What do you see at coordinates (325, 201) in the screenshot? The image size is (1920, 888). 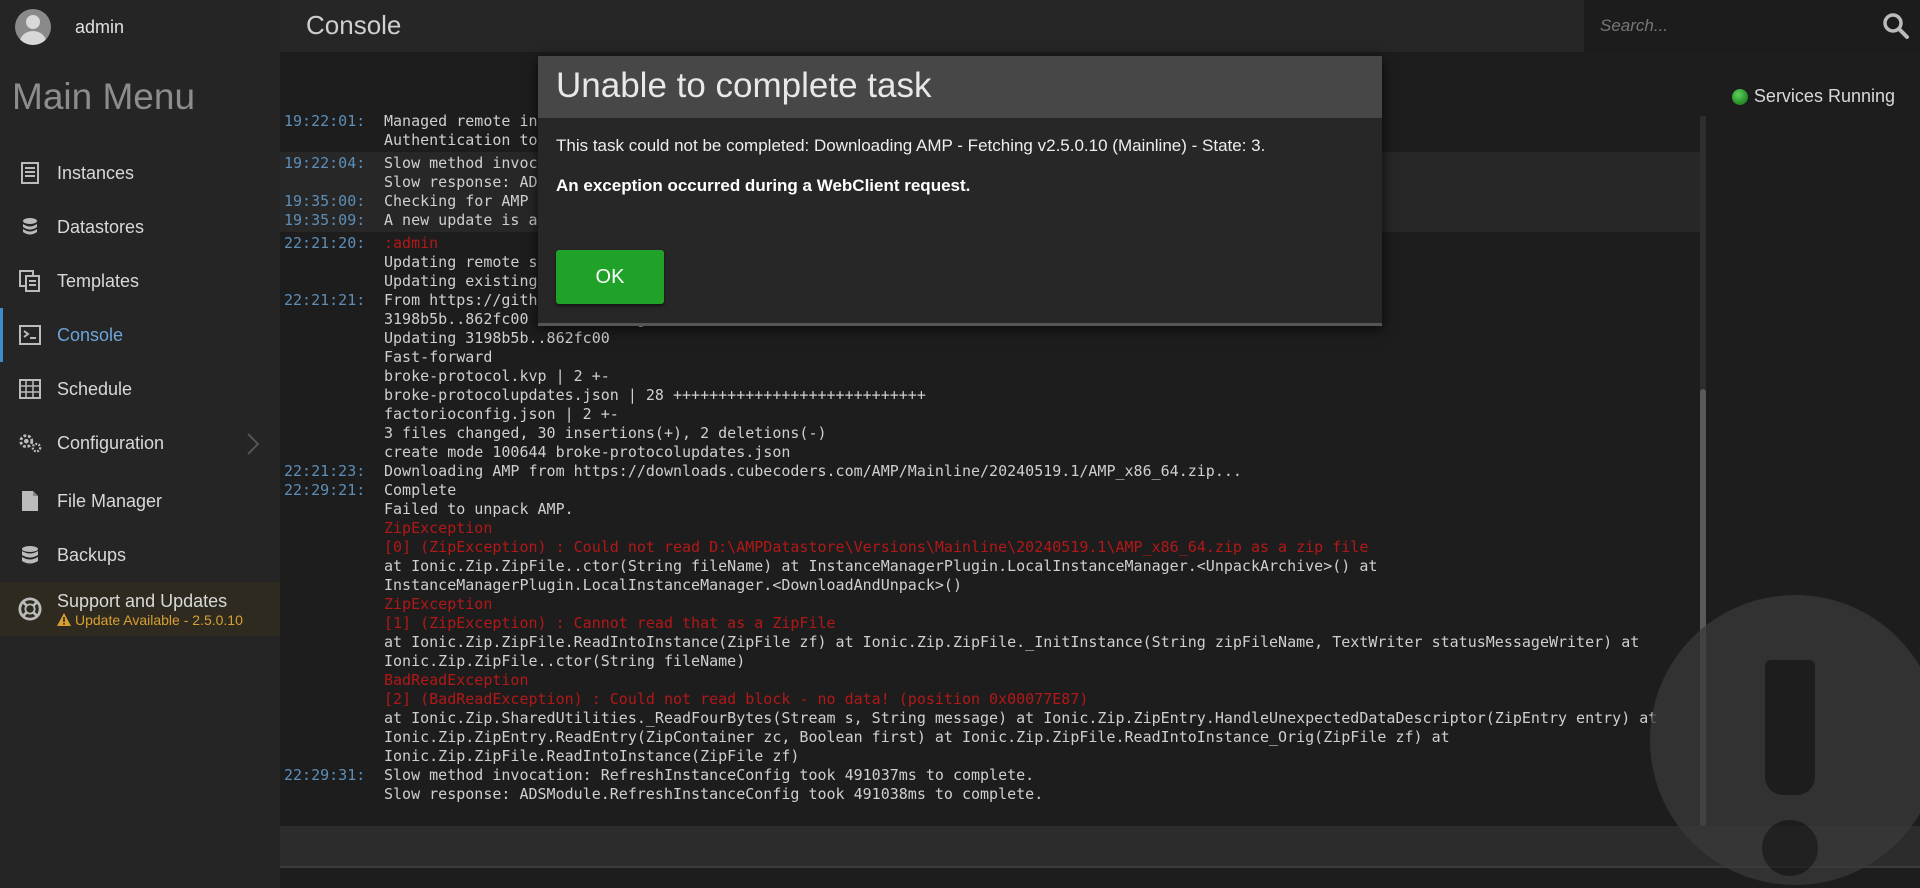 I see `console-timestamp: 19:35:00:` at bounding box center [325, 201].